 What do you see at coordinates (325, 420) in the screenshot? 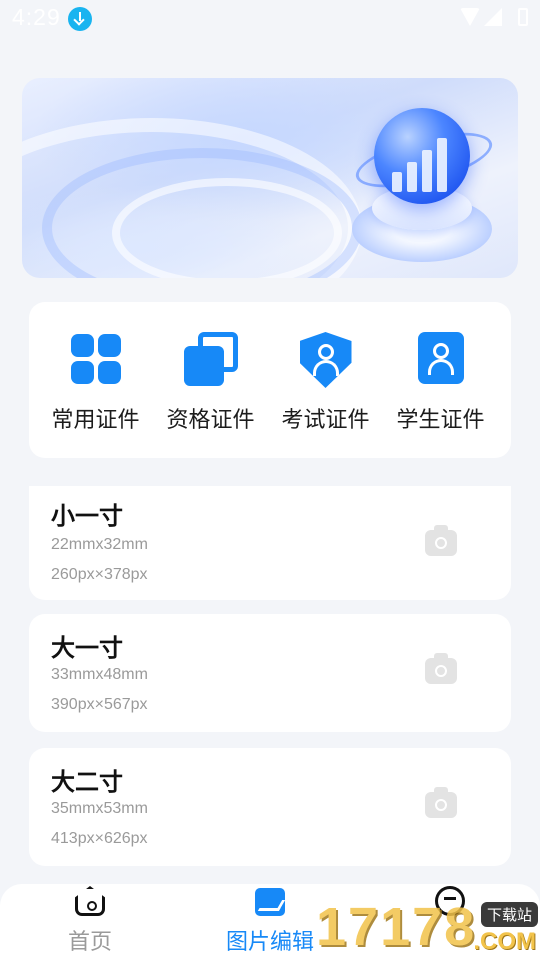
I see `category-label: 考试证件` at bounding box center [325, 420].